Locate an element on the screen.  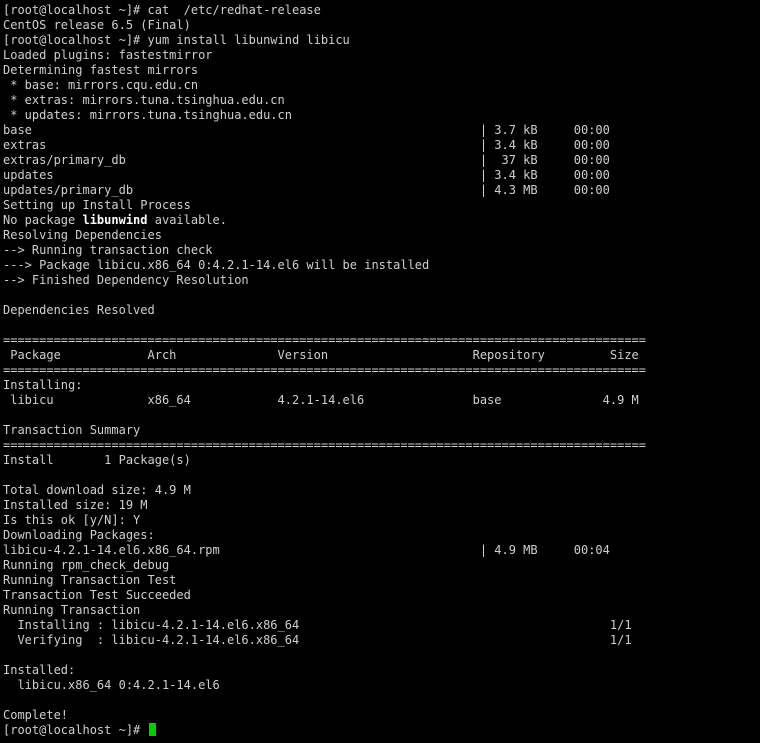
terminal-line: base | 3.7 kB 00:00 is located at coordinates (381, 130).